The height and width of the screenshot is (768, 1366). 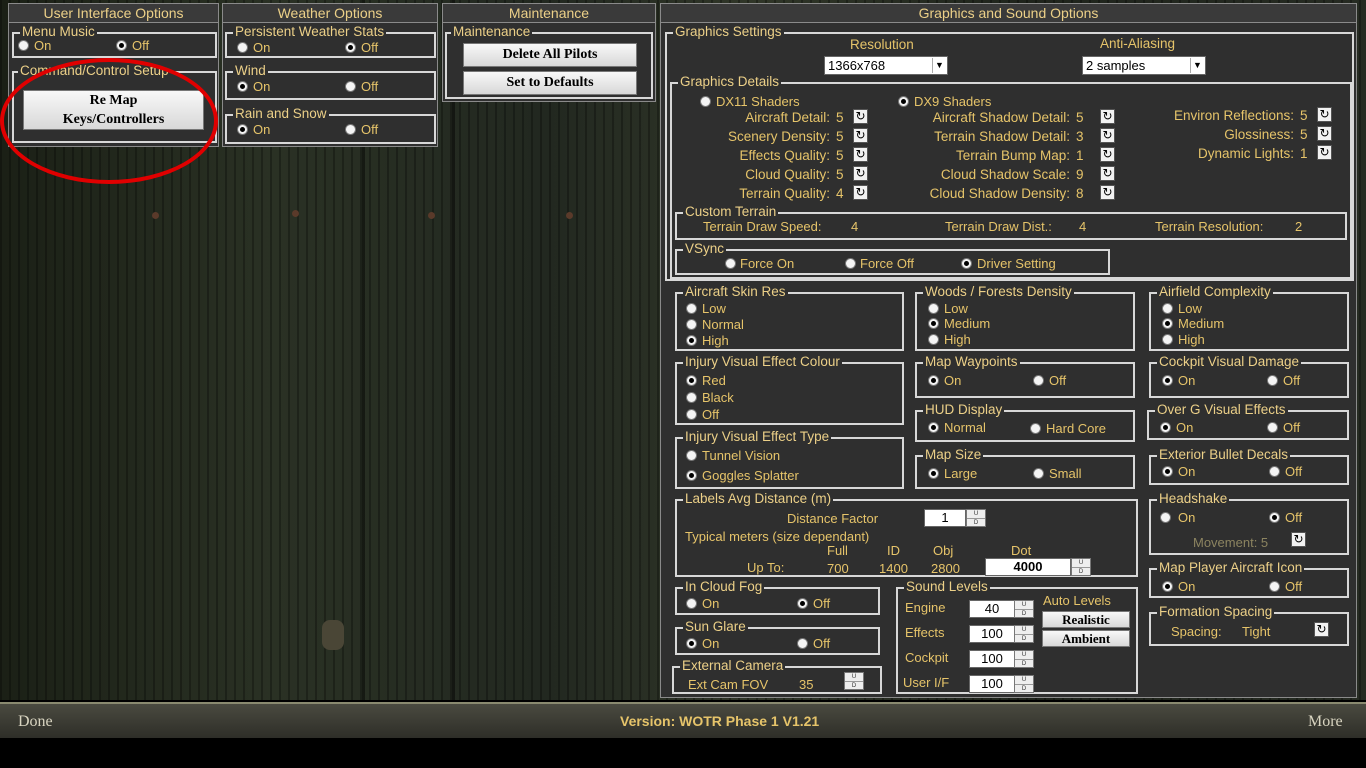 I want to click on fog-on-radio, so click(x=691, y=603).